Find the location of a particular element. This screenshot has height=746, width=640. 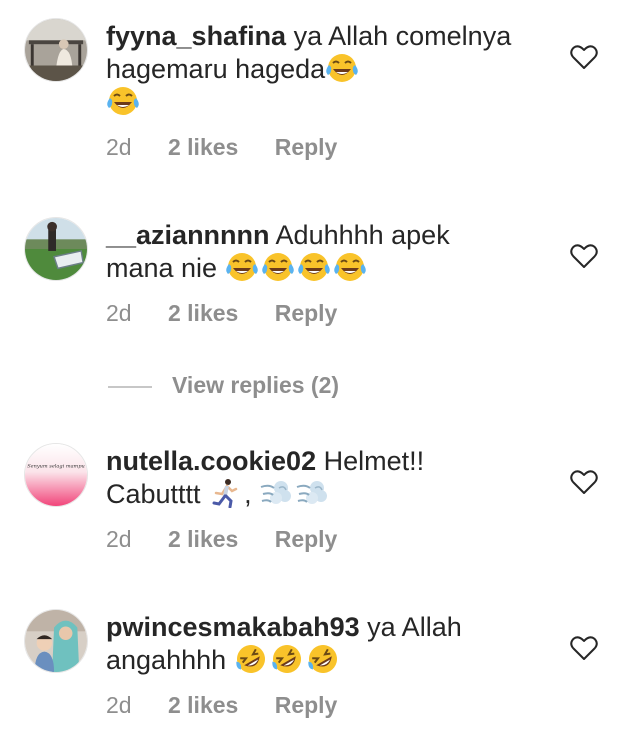

comment-body: pwincesmakabah93 ya Allah angahhhh is located at coordinates (311, 644).